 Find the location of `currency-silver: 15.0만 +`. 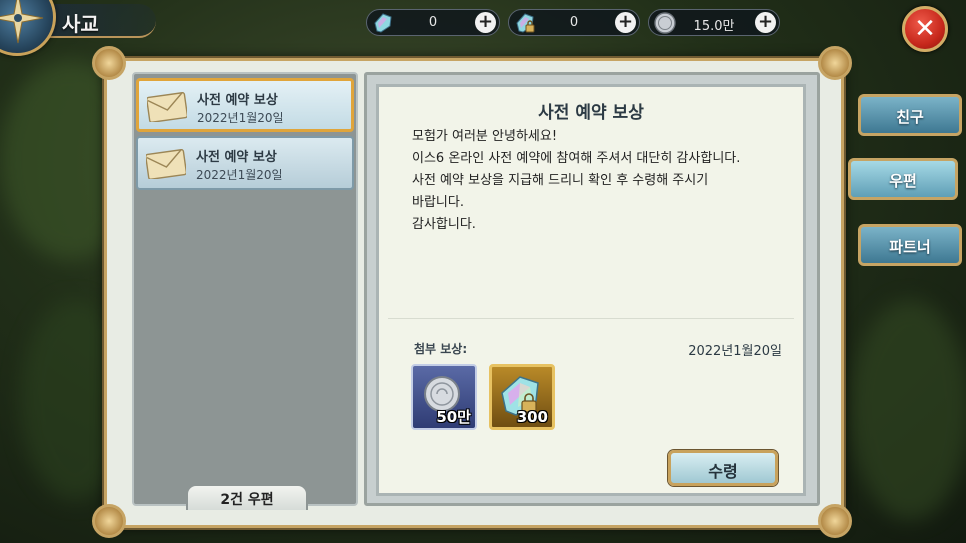

currency-silver: 15.0만 + is located at coordinates (714, 22).